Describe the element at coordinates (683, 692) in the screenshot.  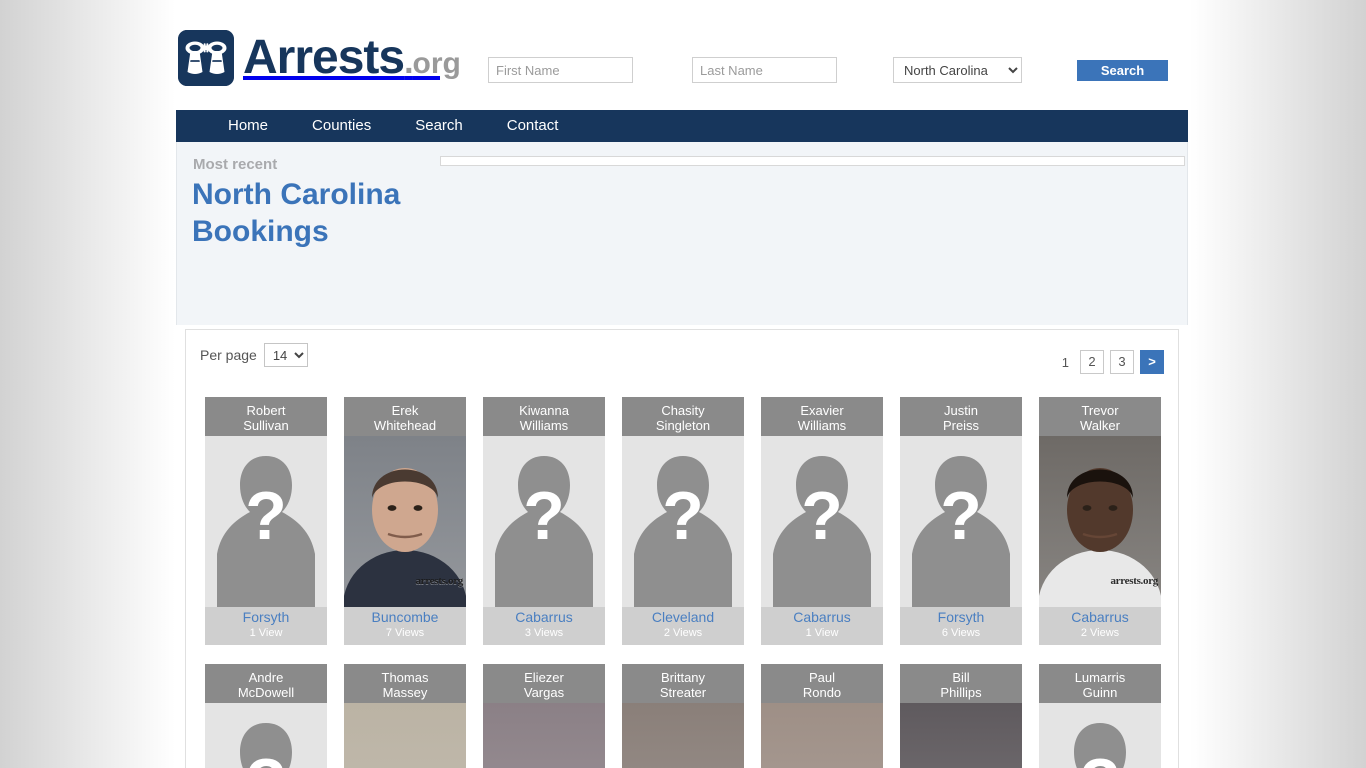
I see `booking-last-name: Streater` at that location.